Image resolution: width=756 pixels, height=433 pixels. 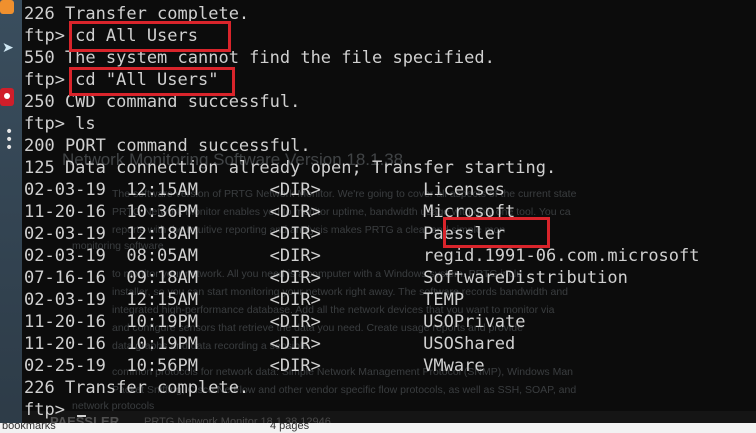 What do you see at coordinates (270, 344) in the screenshot?
I see `directory-listing-row: 11-20-16 10:19PM <DIR> USOShared` at bounding box center [270, 344].